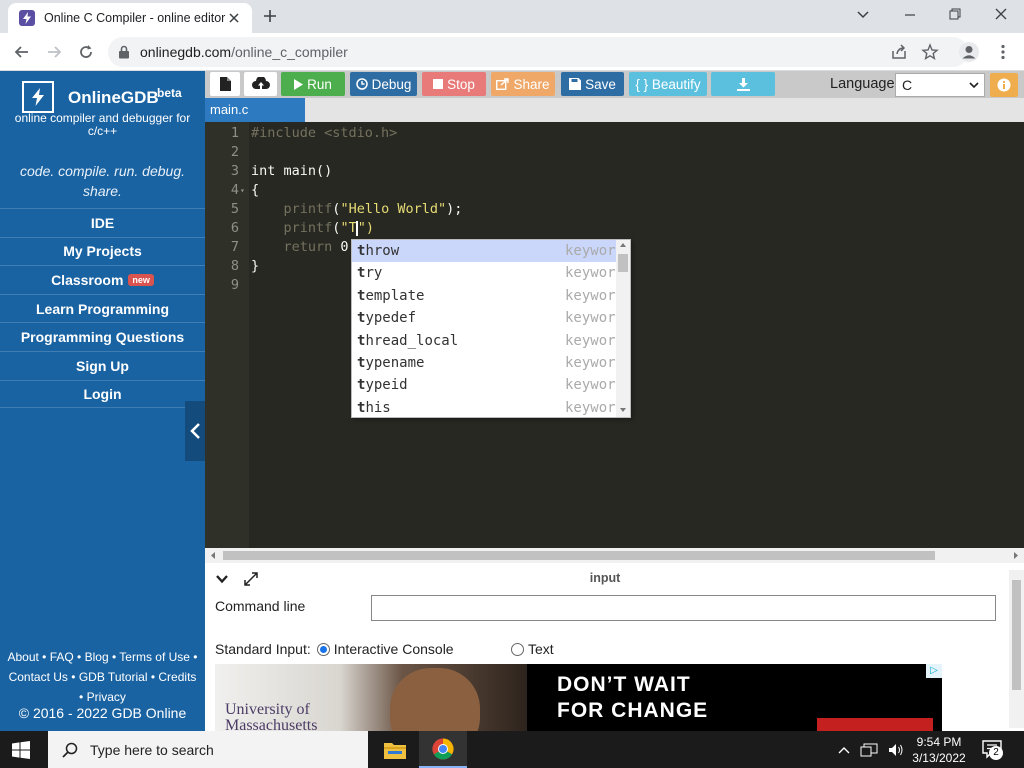 The width and height of the screenshot is (1024, 768). I want to click on scroll-up-arrow-icon, so click(623, 245).